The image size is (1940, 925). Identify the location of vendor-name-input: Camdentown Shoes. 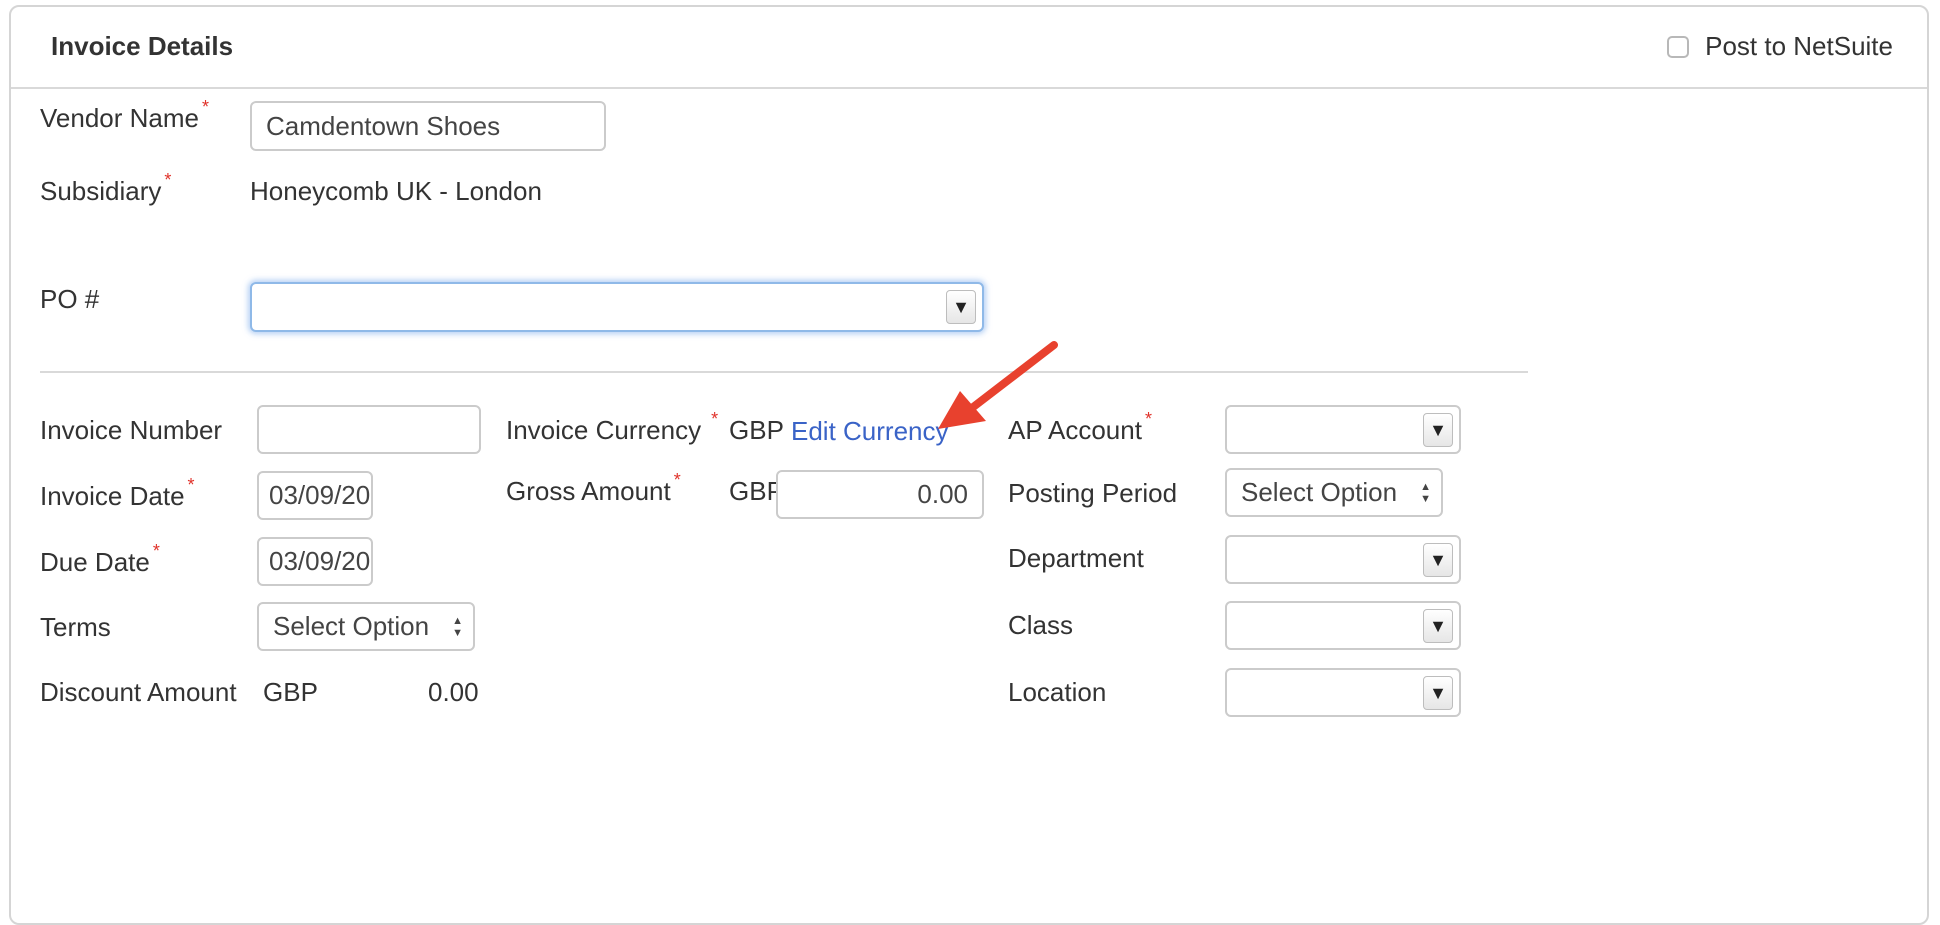
(428, 126).